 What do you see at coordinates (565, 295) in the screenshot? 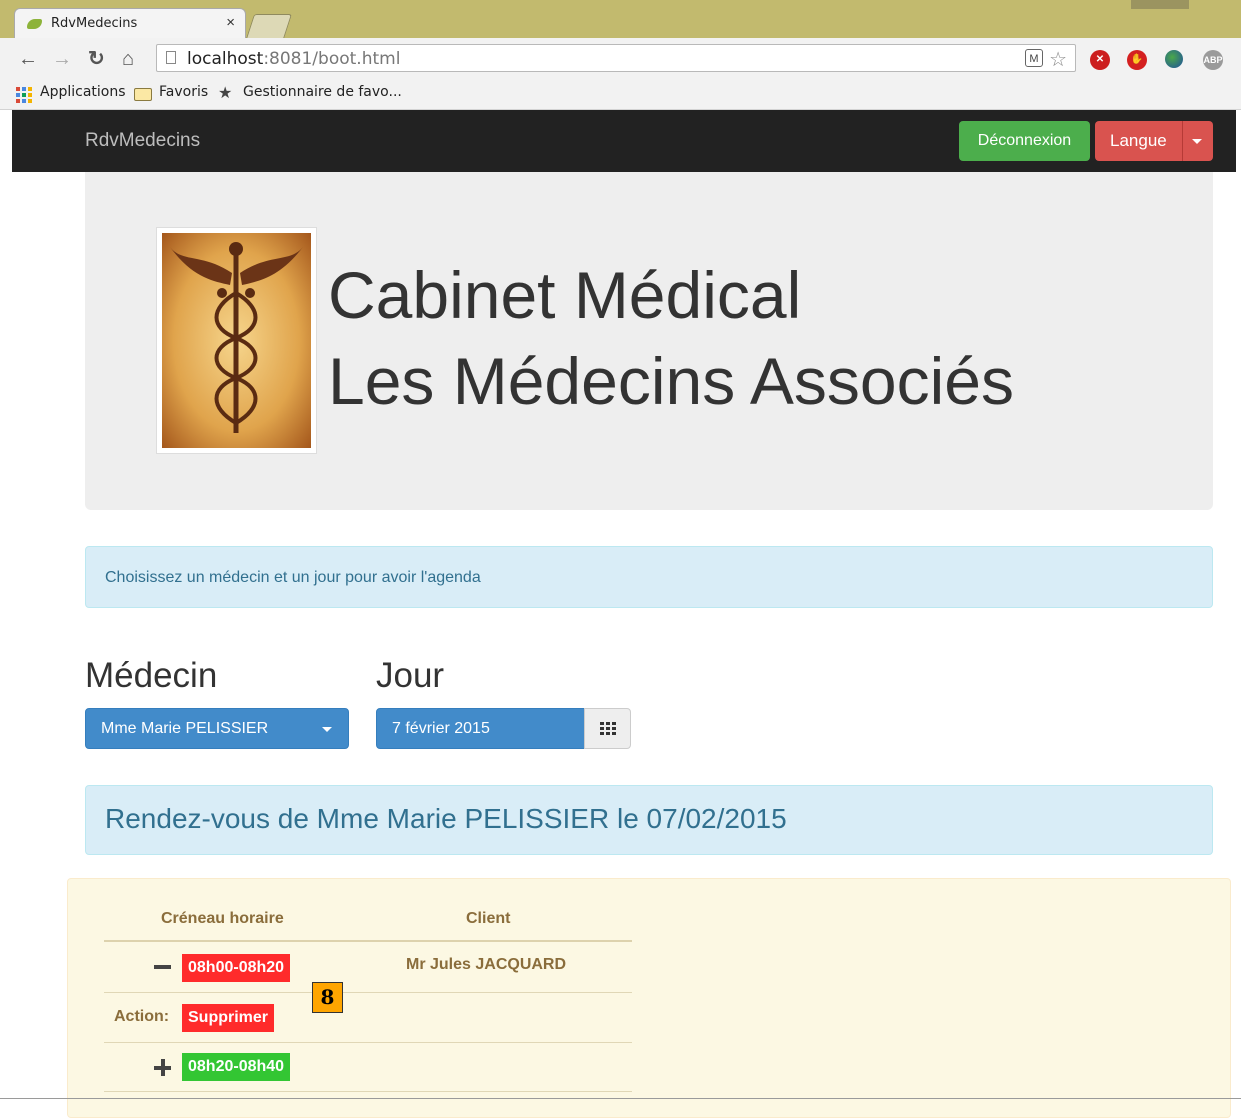
I see `clinic-title-line1: Cabinet Médical` at bounding box center [565, 295].